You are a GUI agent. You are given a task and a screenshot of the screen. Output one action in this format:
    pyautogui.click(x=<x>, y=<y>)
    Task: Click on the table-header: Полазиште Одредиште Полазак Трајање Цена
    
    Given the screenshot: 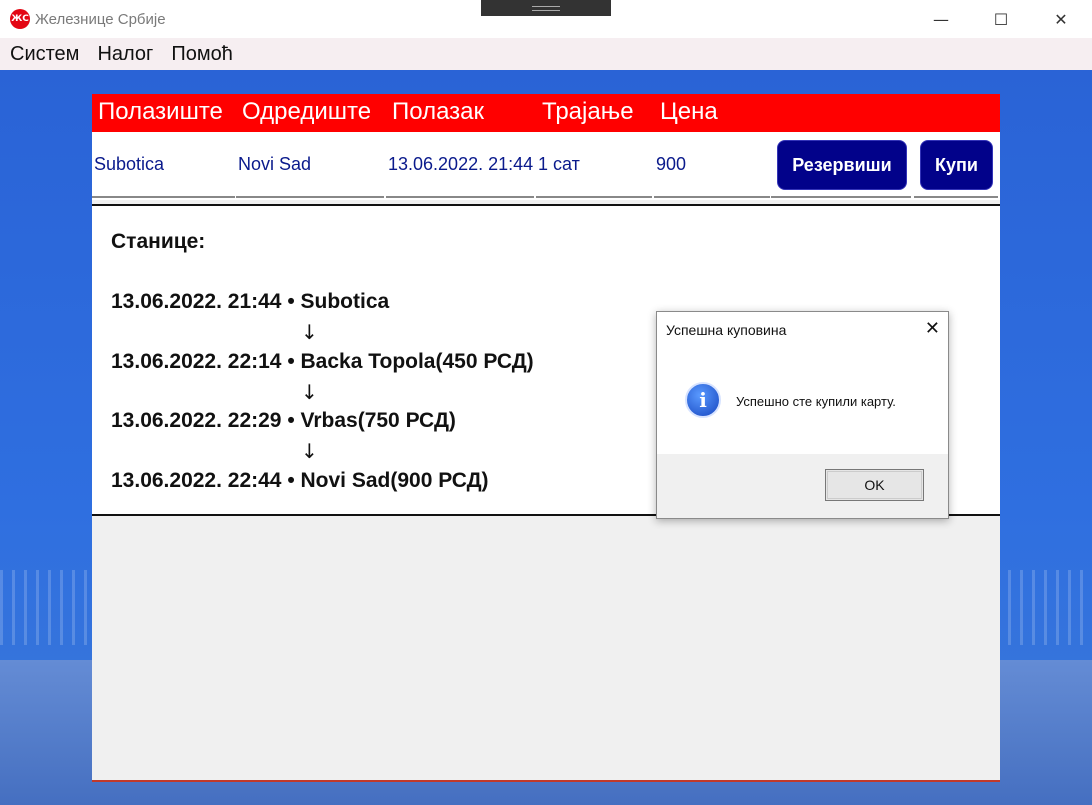 What is the action you would take?
    pyautogui.click(x=546, y=113)
    